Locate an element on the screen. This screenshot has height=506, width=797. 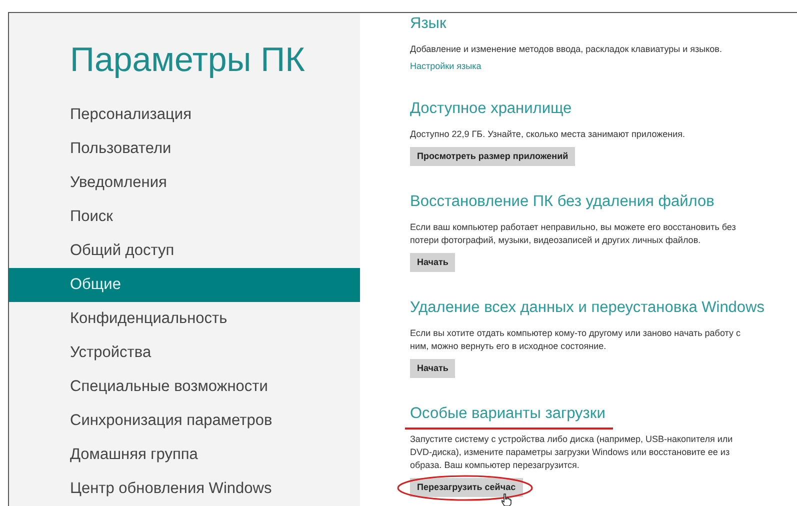
section-description: Если вы хотите отдать компьютер кому-то другому или заново начать работу с ним, можно вернуть его в исходное состояние. is located at coordinates (576, 340).